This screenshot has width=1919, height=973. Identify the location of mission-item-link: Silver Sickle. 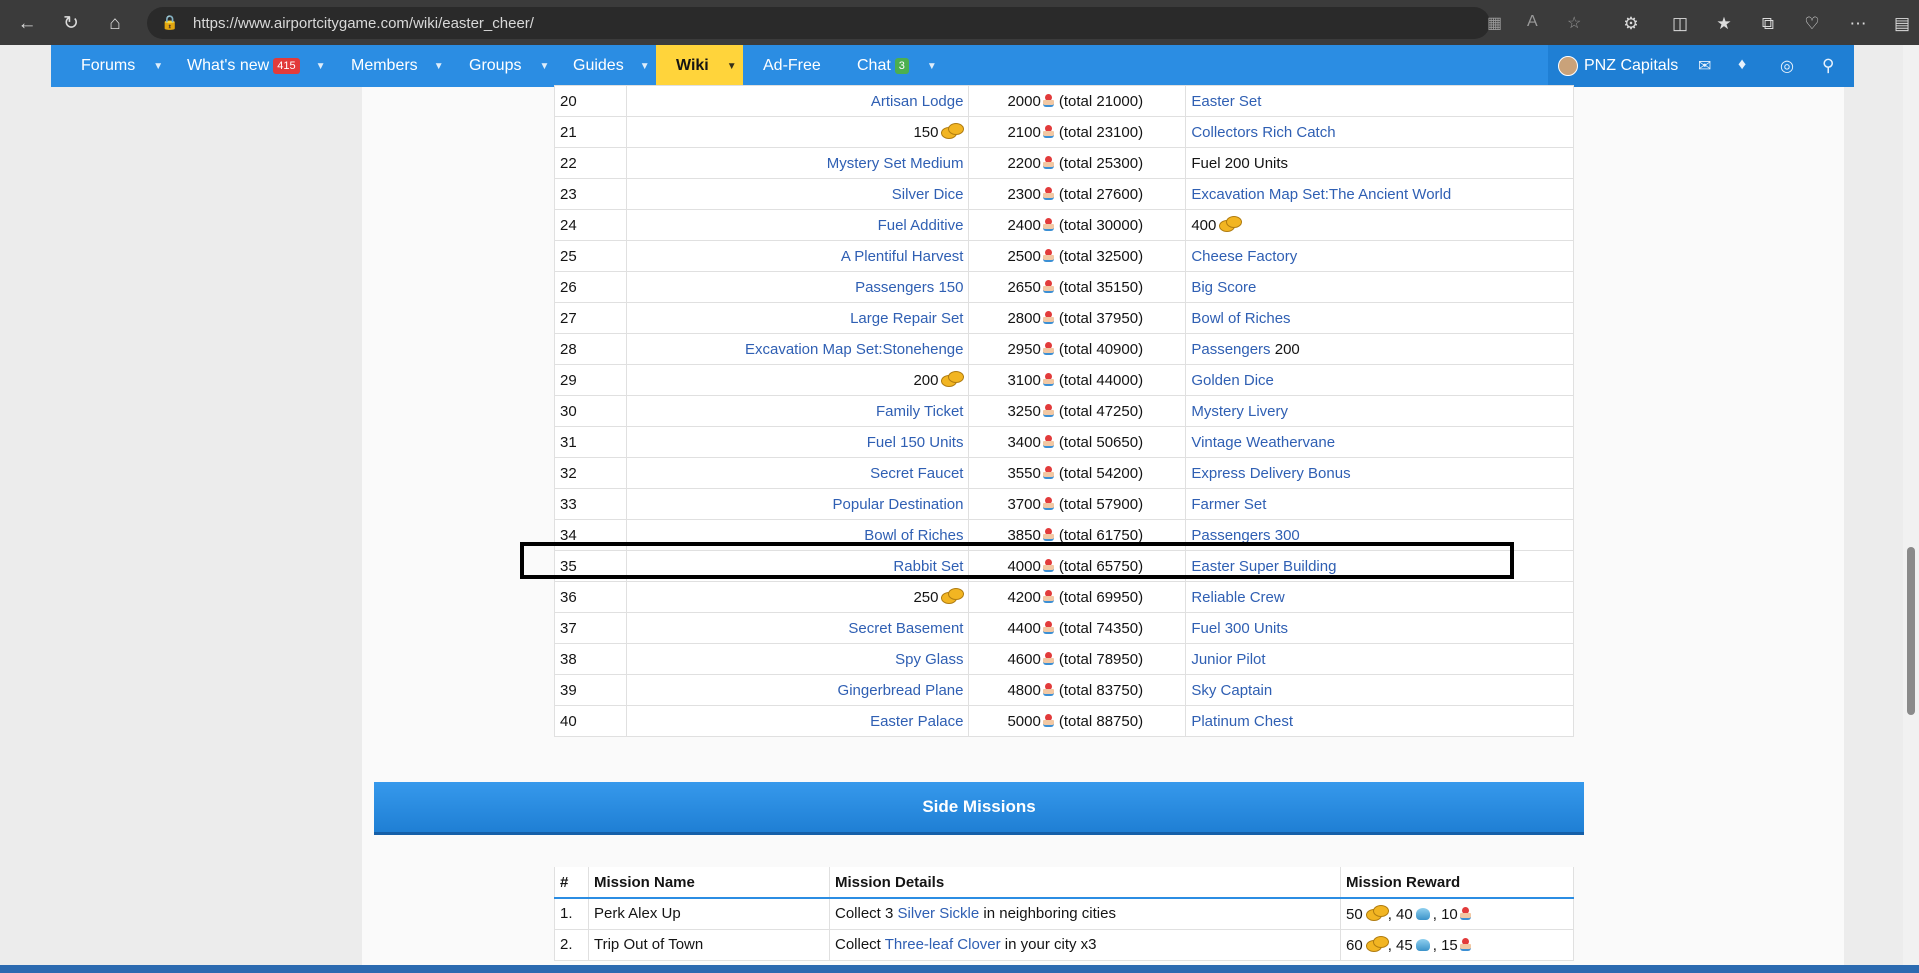
(939, 913).